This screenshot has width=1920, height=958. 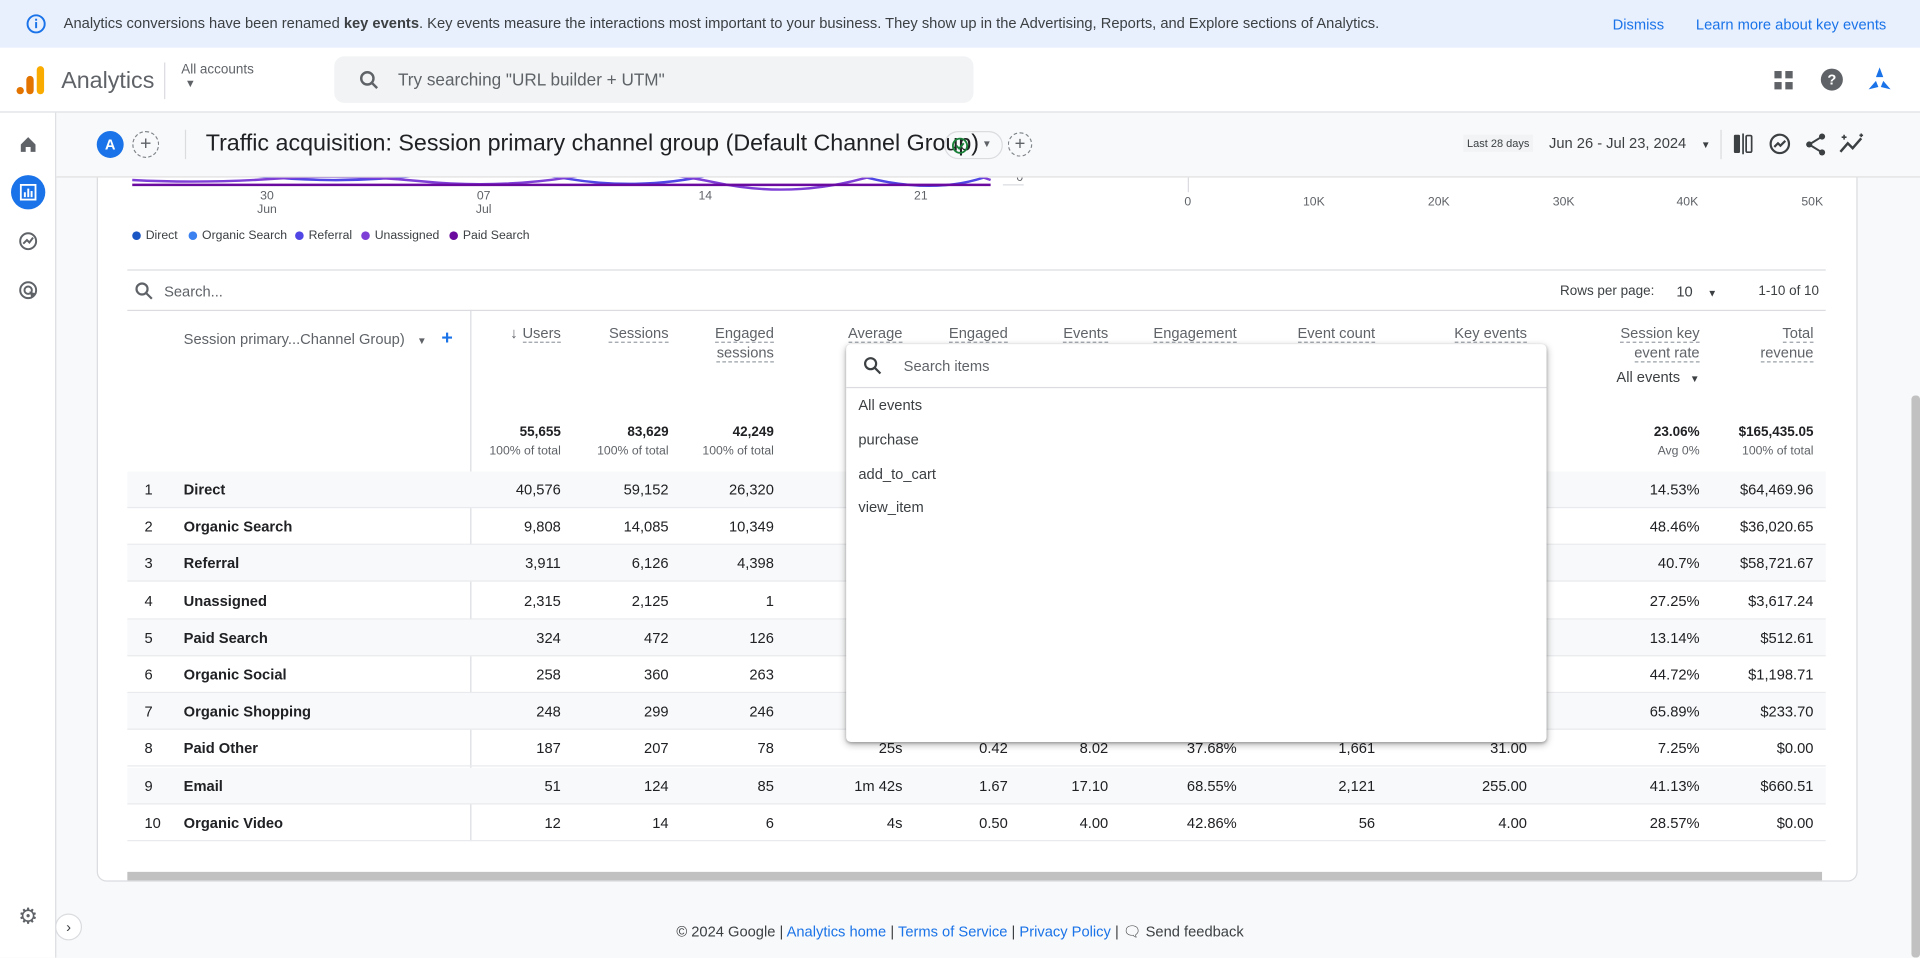 What do you see at coordinates (1781, 675) in the screenshot?
I see `metric-cell: $1,198.71` at bounding box center [1781, 675].